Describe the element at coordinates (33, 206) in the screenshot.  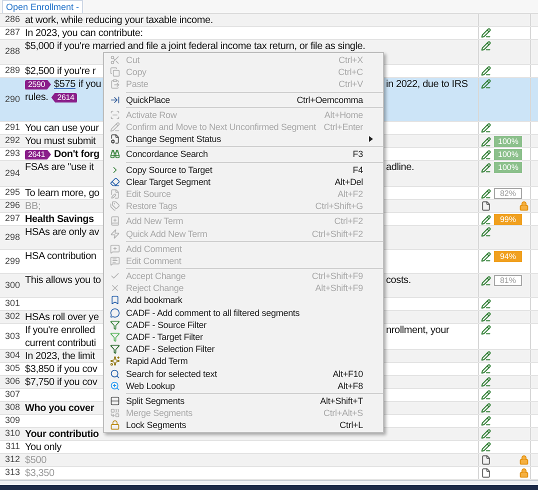
I see `segment-text: BB;` at that location.